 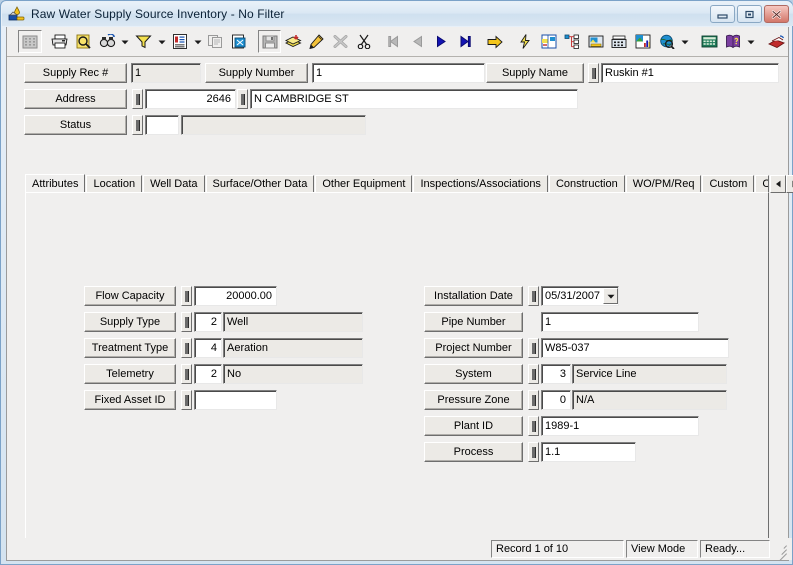 I want to click on telemetry-code-field: 2, so click(x=208, y=374).